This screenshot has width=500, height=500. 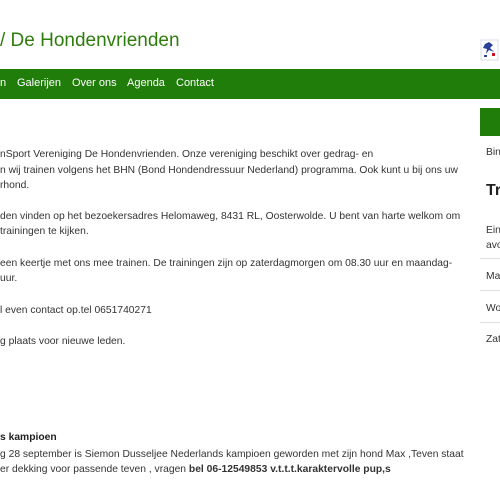 I want to click on sidebar-item: Wo, so click(x=493, y=308).